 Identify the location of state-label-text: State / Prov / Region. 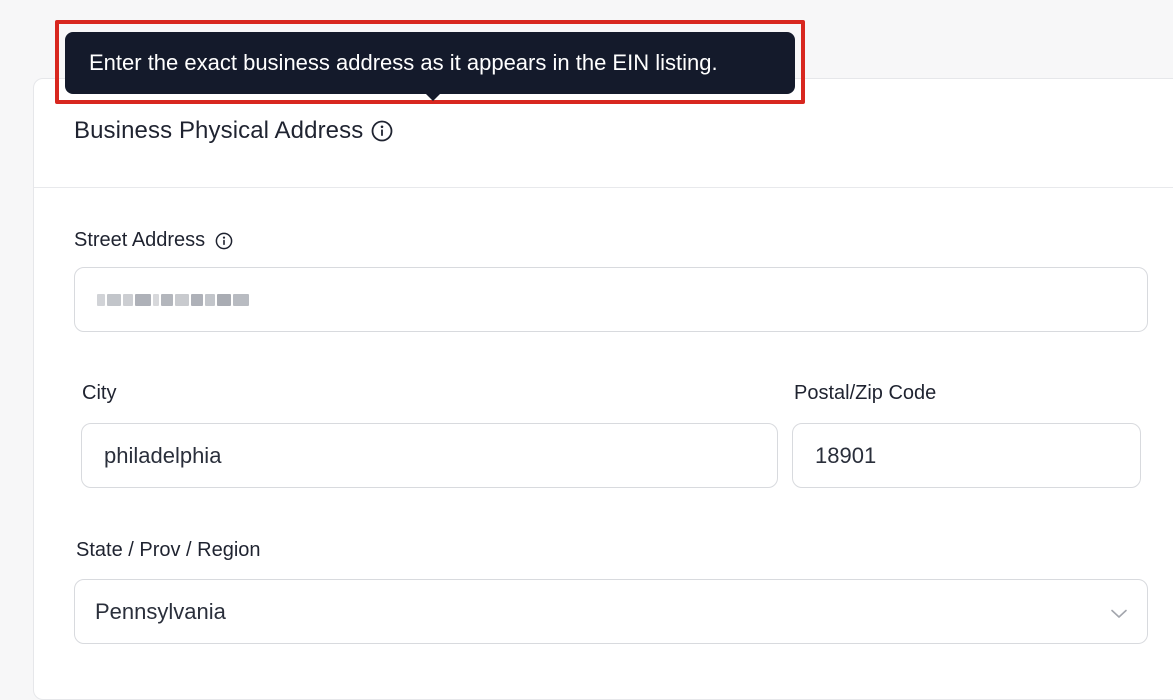
(168, 550).